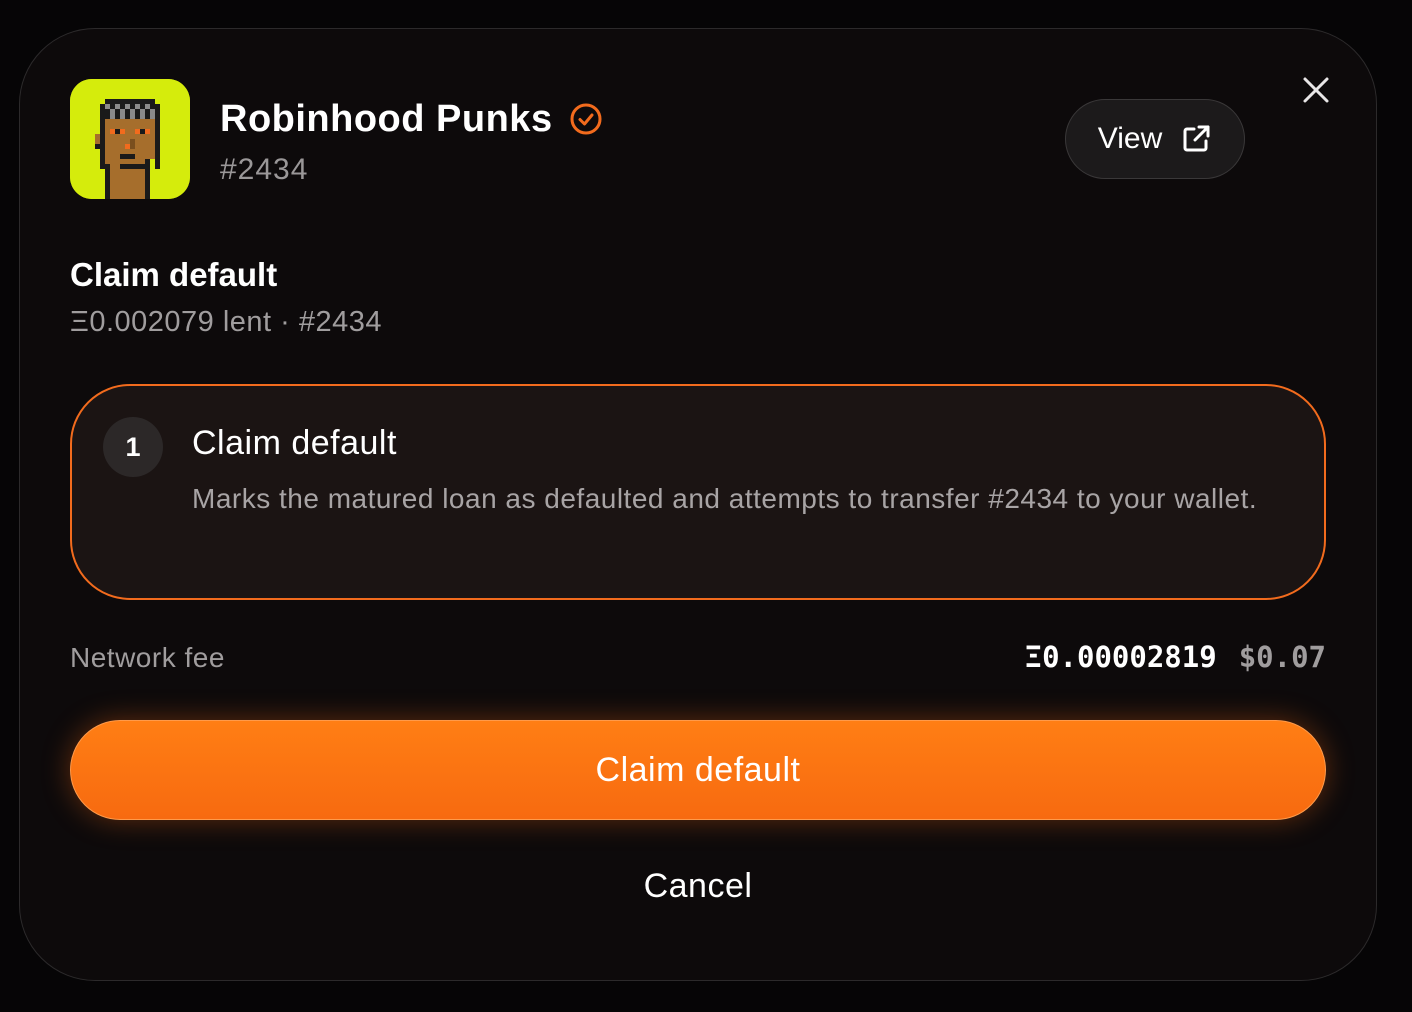  I want to click on nft-avatar, so click(130, 139).